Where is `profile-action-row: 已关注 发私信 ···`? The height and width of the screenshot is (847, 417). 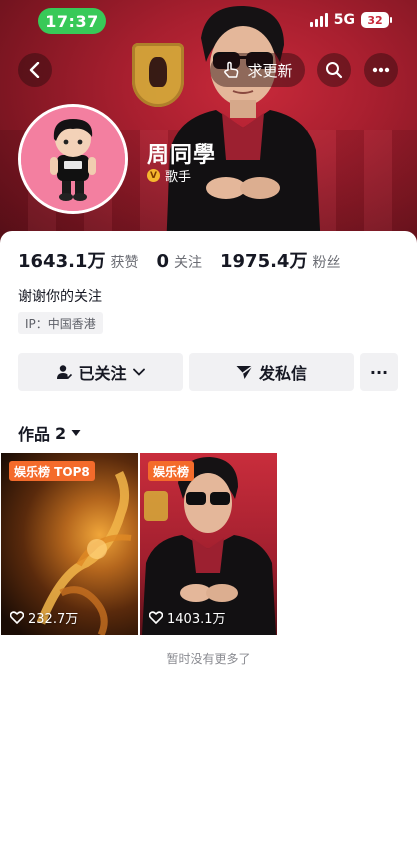
profile-action-row: 已关注 发私信 ··· is located at coordinates (208, 372).